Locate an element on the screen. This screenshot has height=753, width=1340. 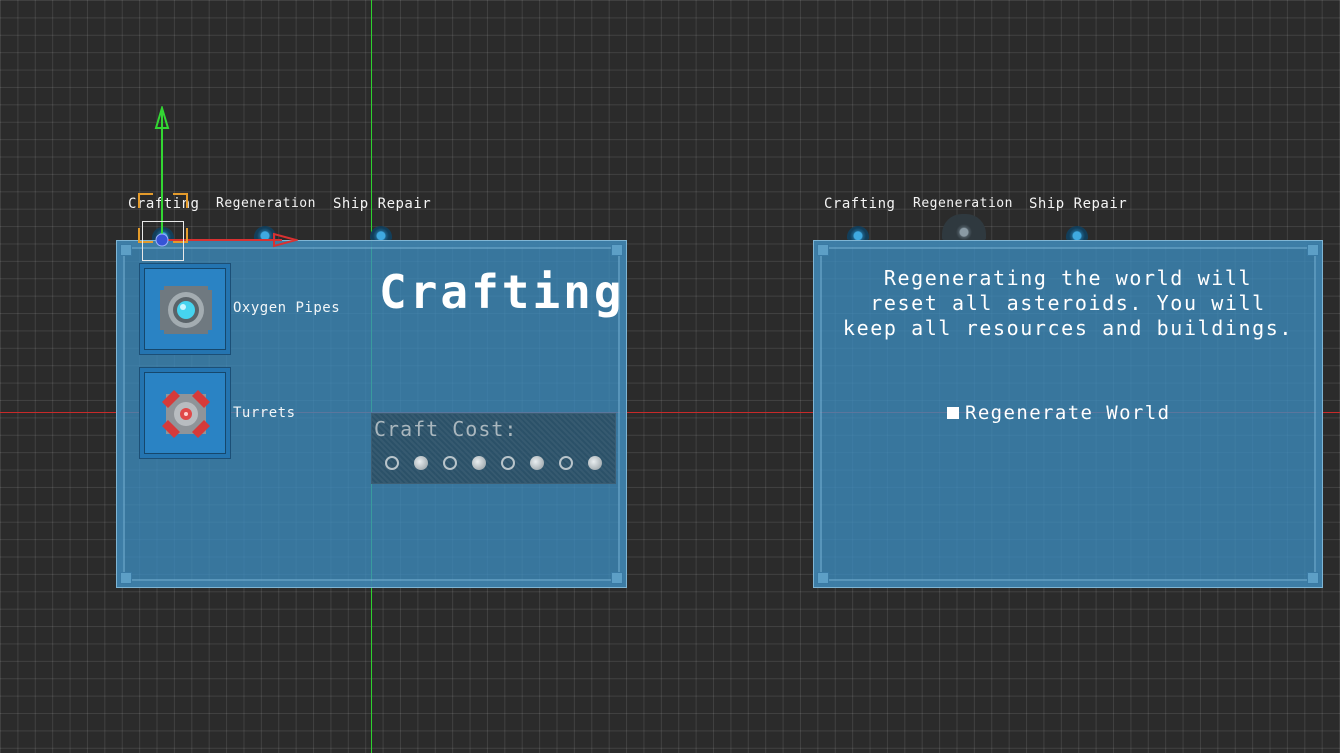
turret-icon is located at coordinates (186, 414).